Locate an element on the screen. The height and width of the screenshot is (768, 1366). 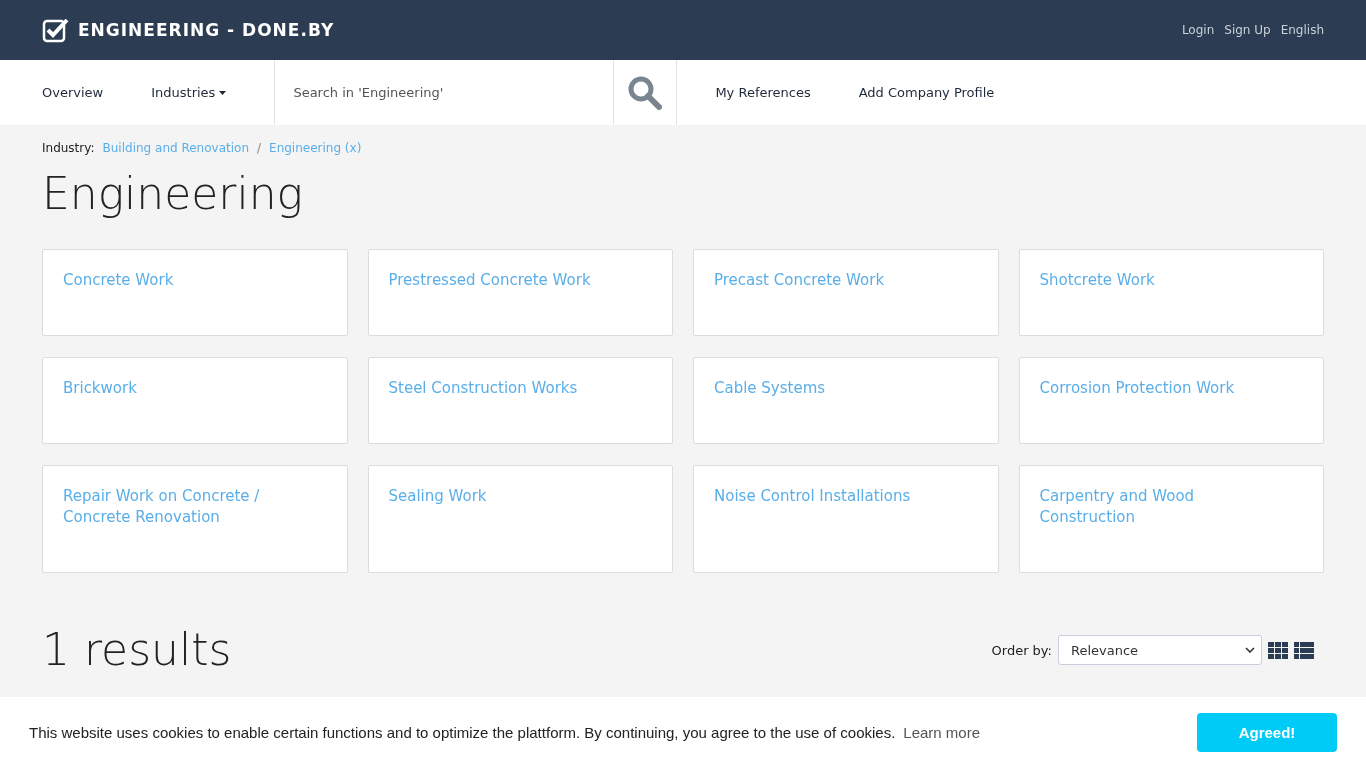
search-button is located at coordinates (645, 92).